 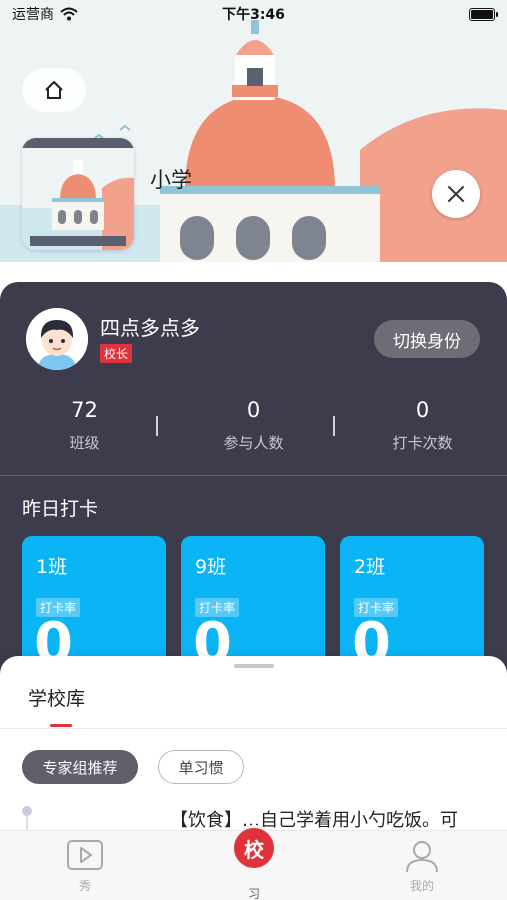 I want to click on tab-bar: 秀 校 习 我的, so click(x=253, y=862).